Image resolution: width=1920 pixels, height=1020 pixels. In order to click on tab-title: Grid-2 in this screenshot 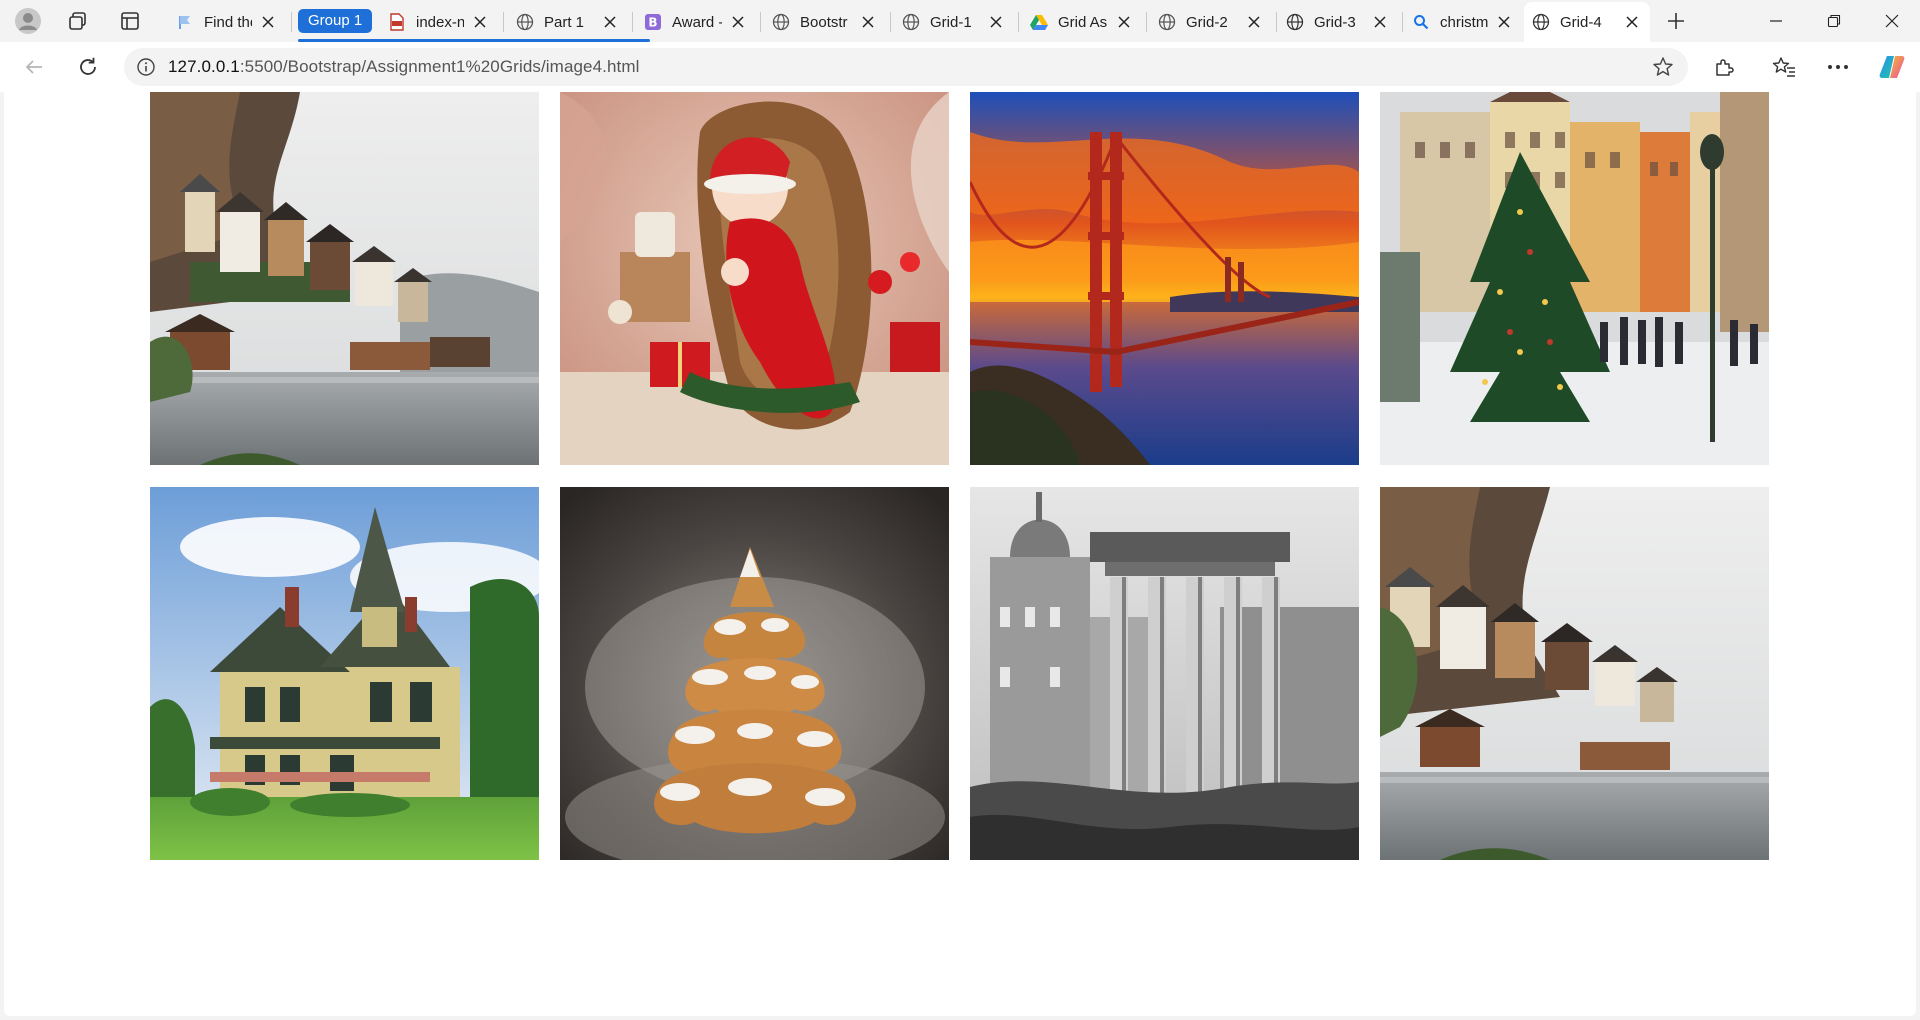, I will do `click(1207, 22)`.